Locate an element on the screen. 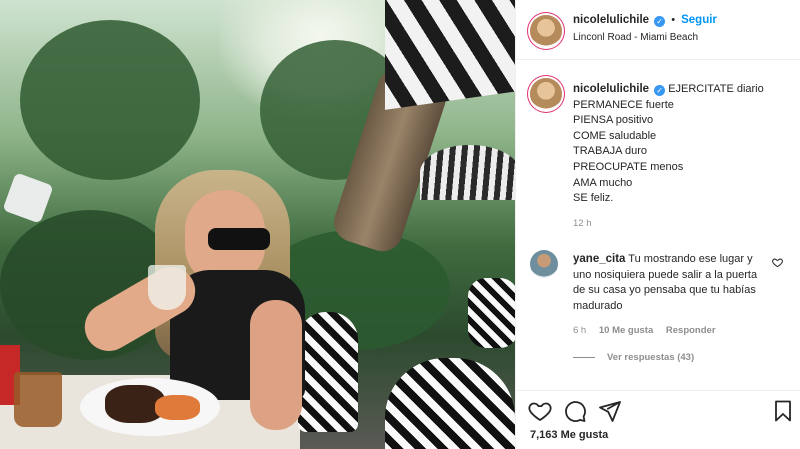  caption-timestamp: 12 h is located at coordinates (582, 223).